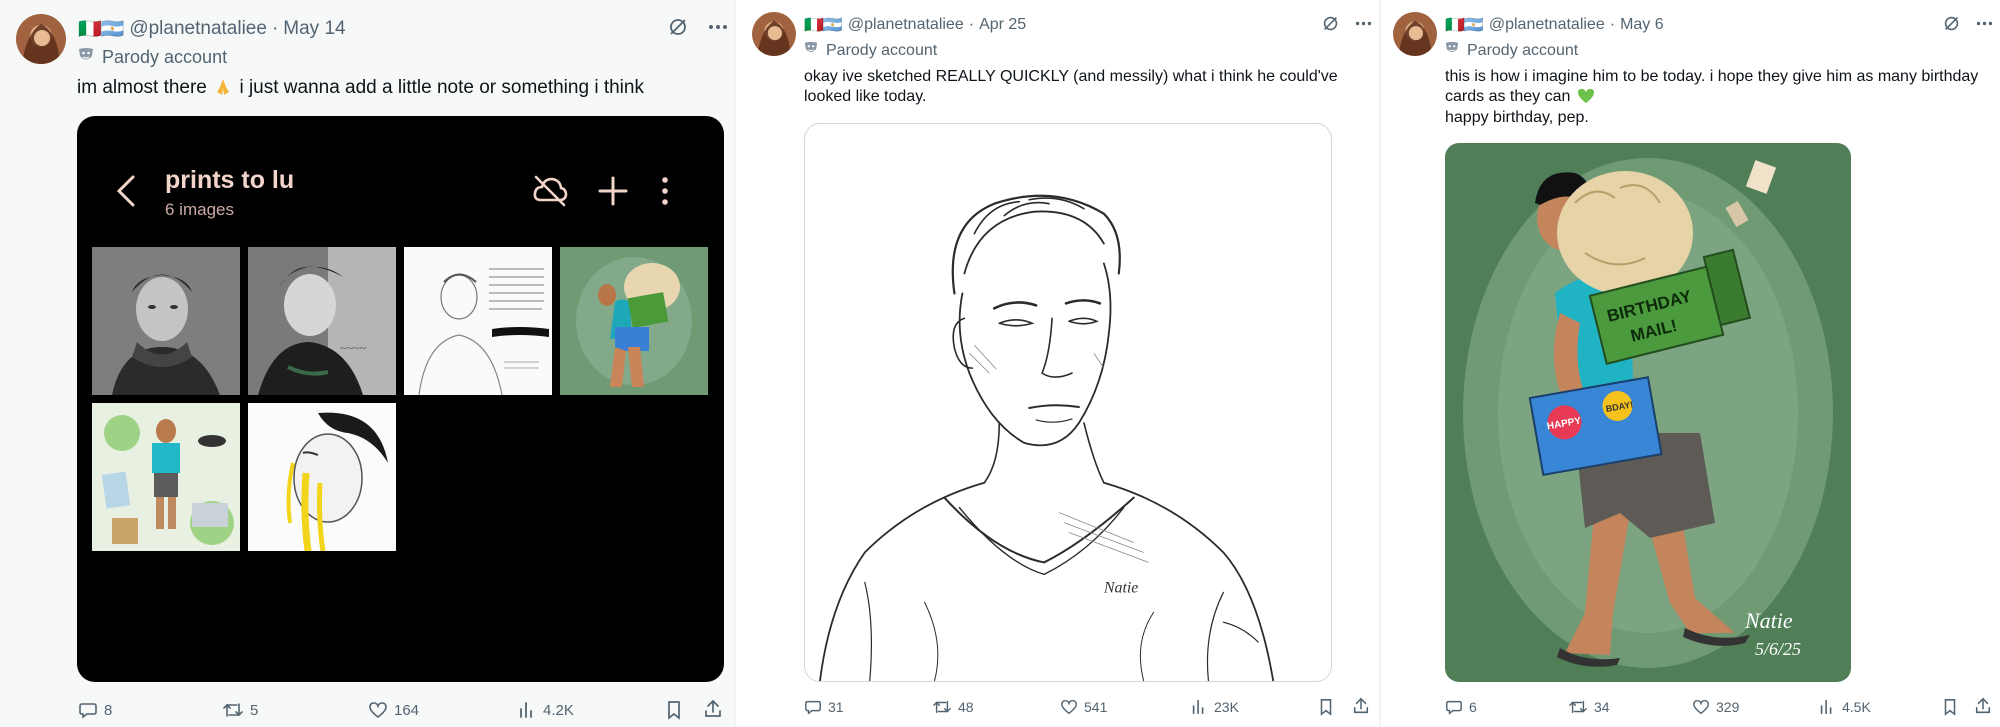 This screenshot has height=727, width=2000. I want to click on post-text-line: looked like today., so click(865, 97).